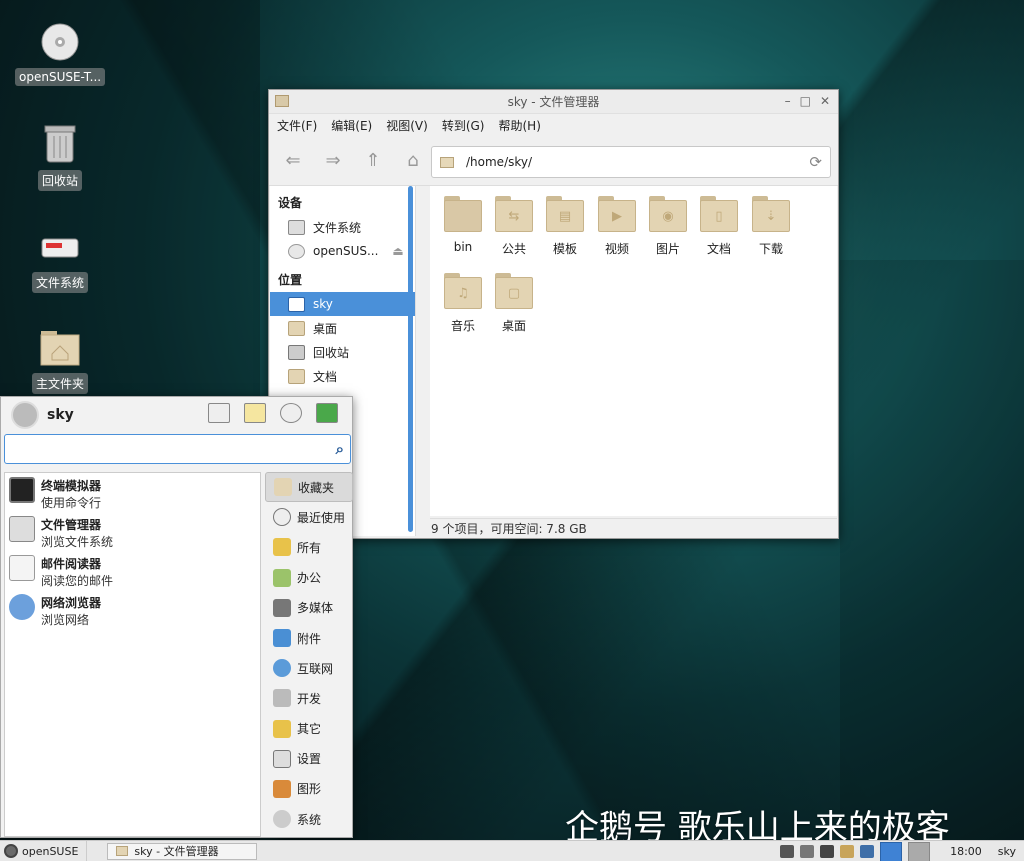 This screenshot has width=1024, height=861. Describe the element at coordinates (787, 851) in the screenshot. I see `volume-icon` at that location.